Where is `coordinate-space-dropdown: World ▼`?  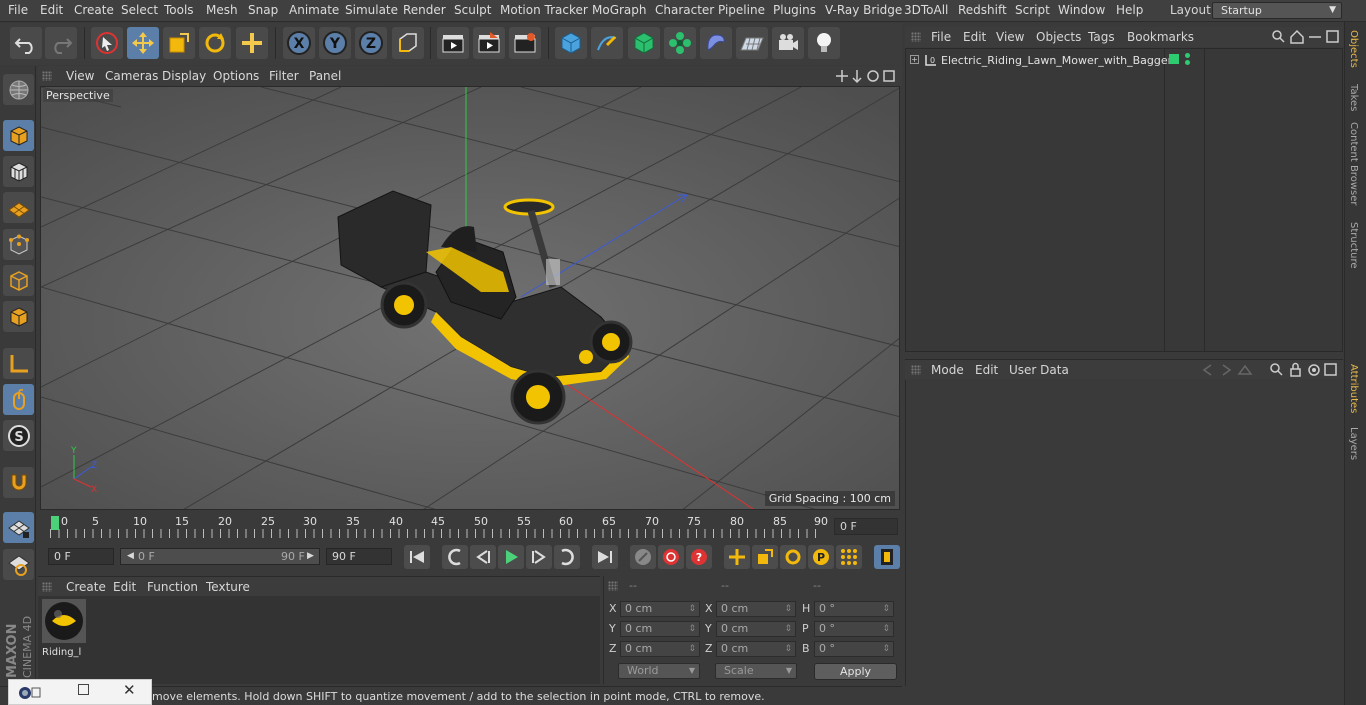
coordinate-space-dropdown: World ▼ is located at coordinates (659, 671).